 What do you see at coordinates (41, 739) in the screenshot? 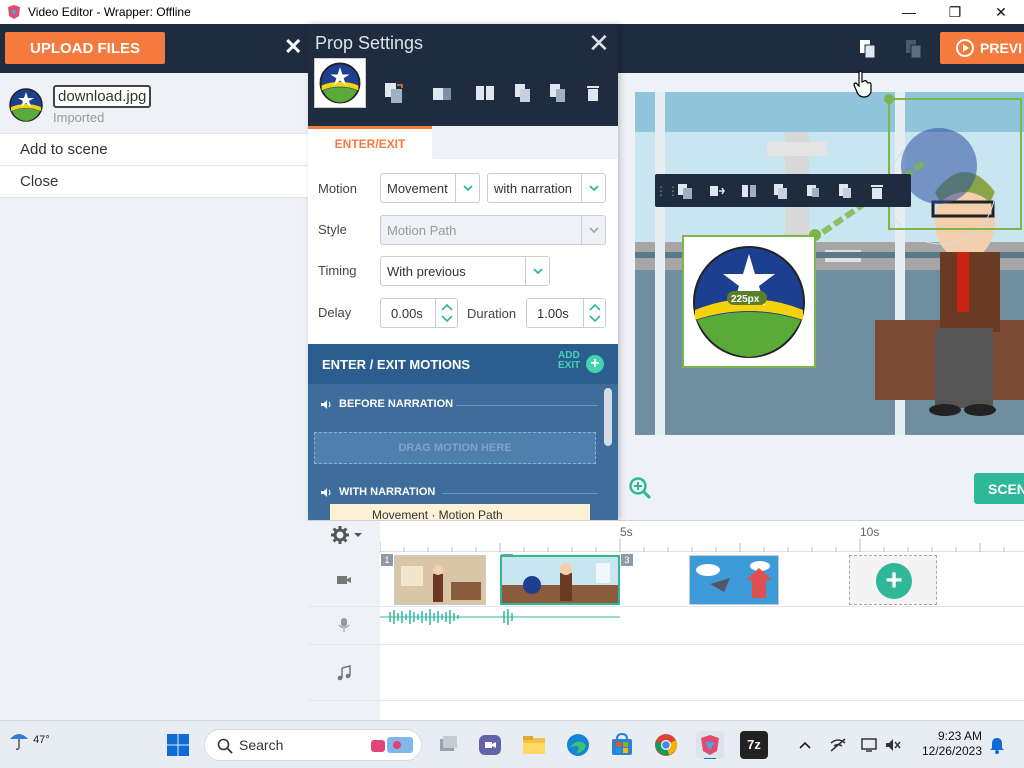
I see `temperature: 47°` at bounding box center [41, 739].